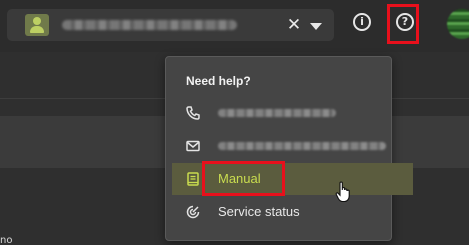 This screenshot has height=245, width=469. I want to click on menu-item-phone, so click(292, 113).